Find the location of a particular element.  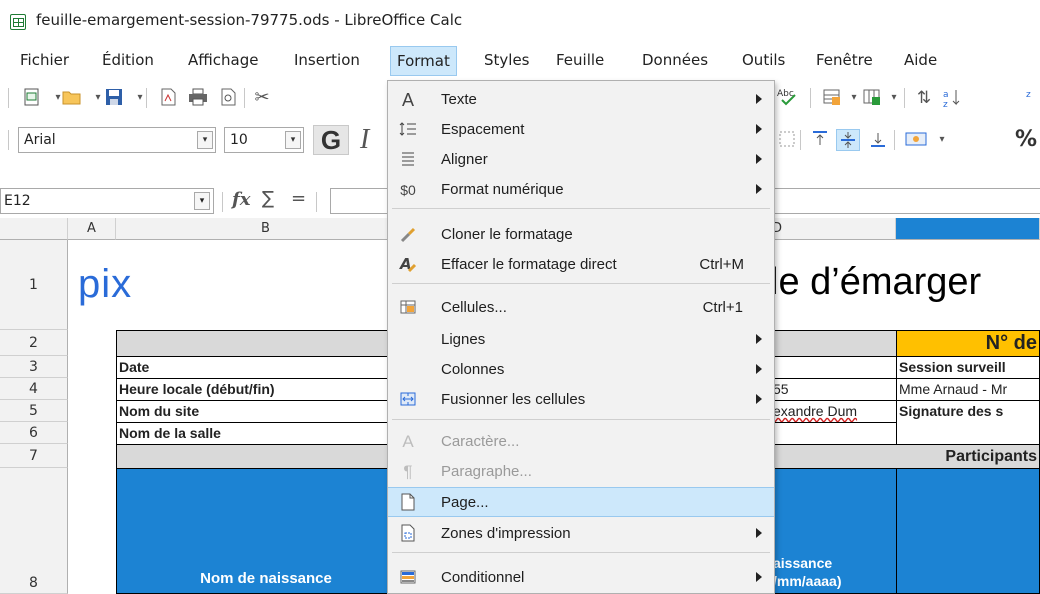

menu-item-format-numerique: $0 Format numérique is located at coordinates (581, 190).